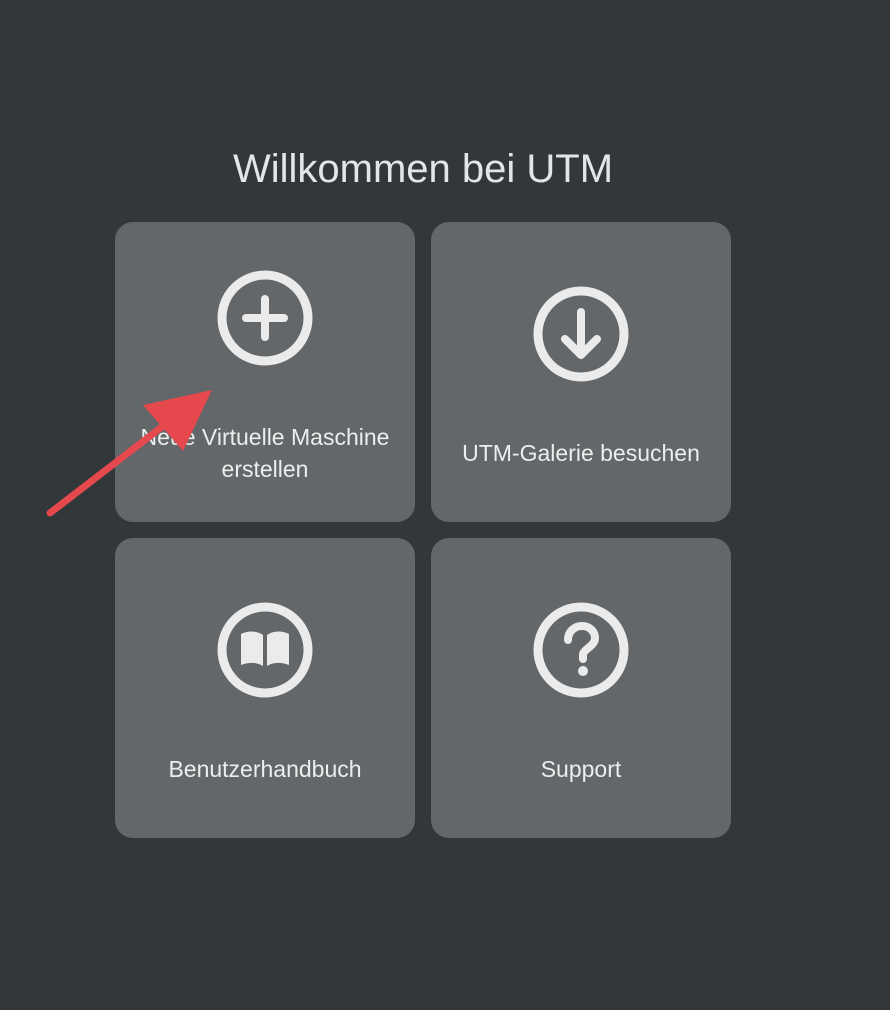  Describe the element at coordinates (265, 372) in the screenshot. I see `new-vm-tile: Neue Virtuelle Maschine erstellen` at that location.